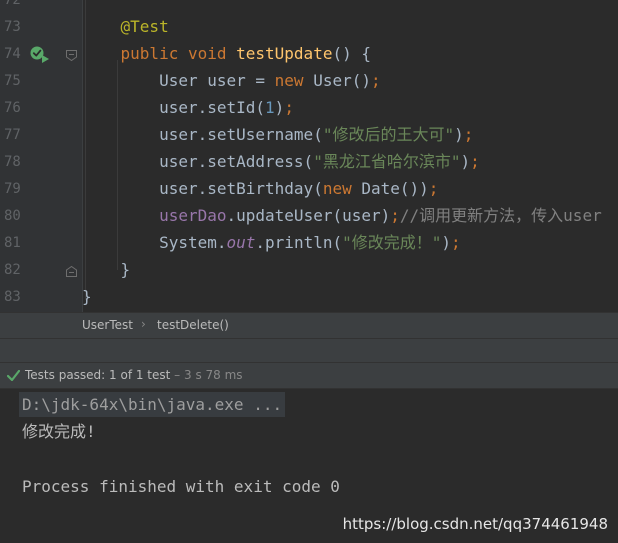 The image size is (618, 543). I want to click on line-number: 76, so click(12, 108).